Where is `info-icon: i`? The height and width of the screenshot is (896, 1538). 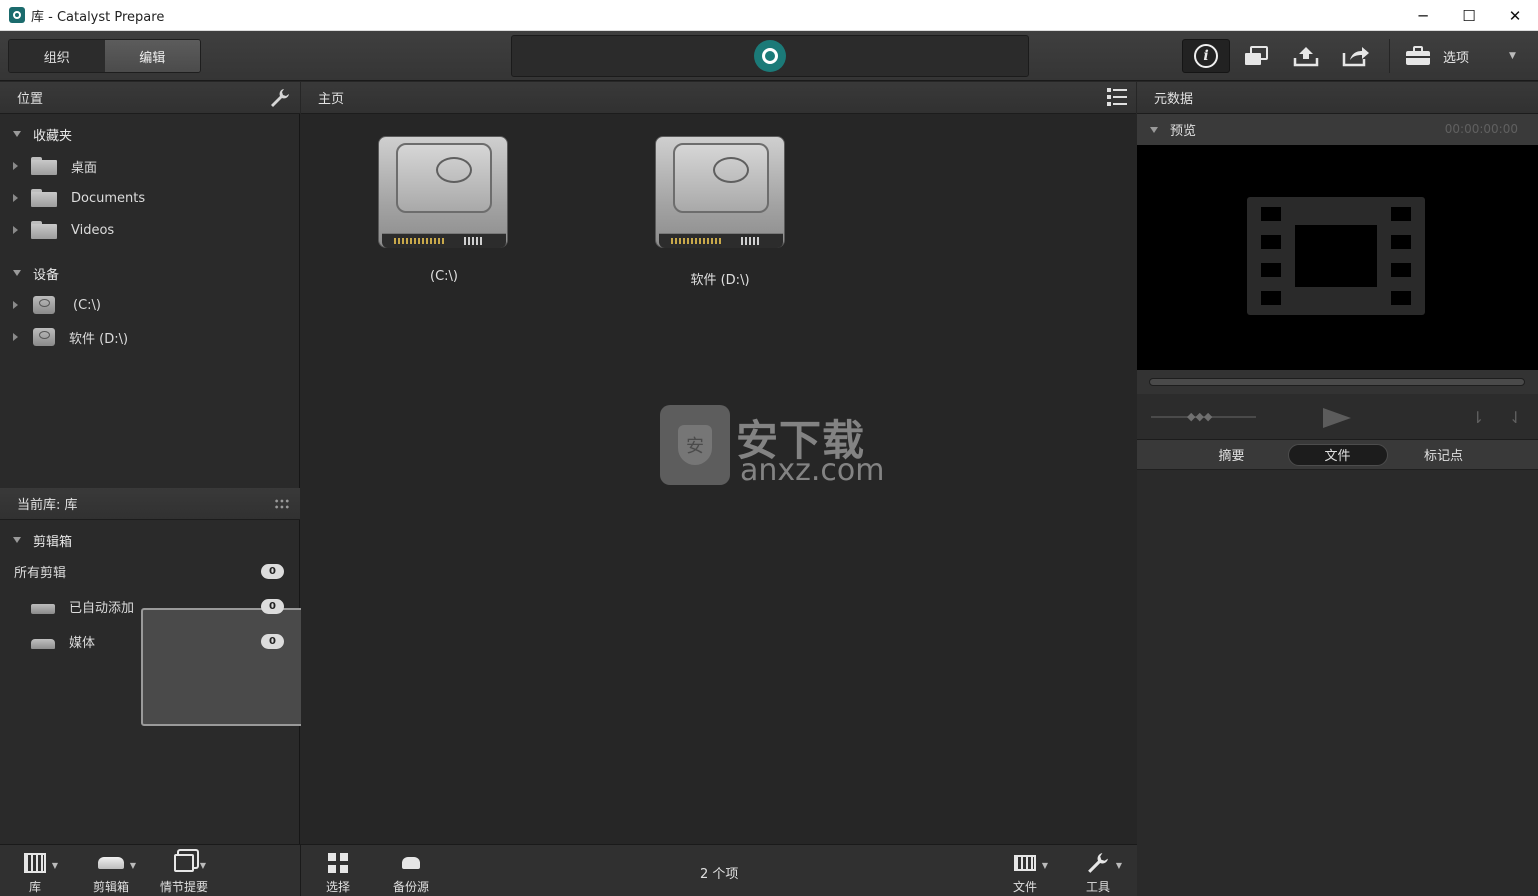
info-icon: i is located at coordinates (1206, 56).